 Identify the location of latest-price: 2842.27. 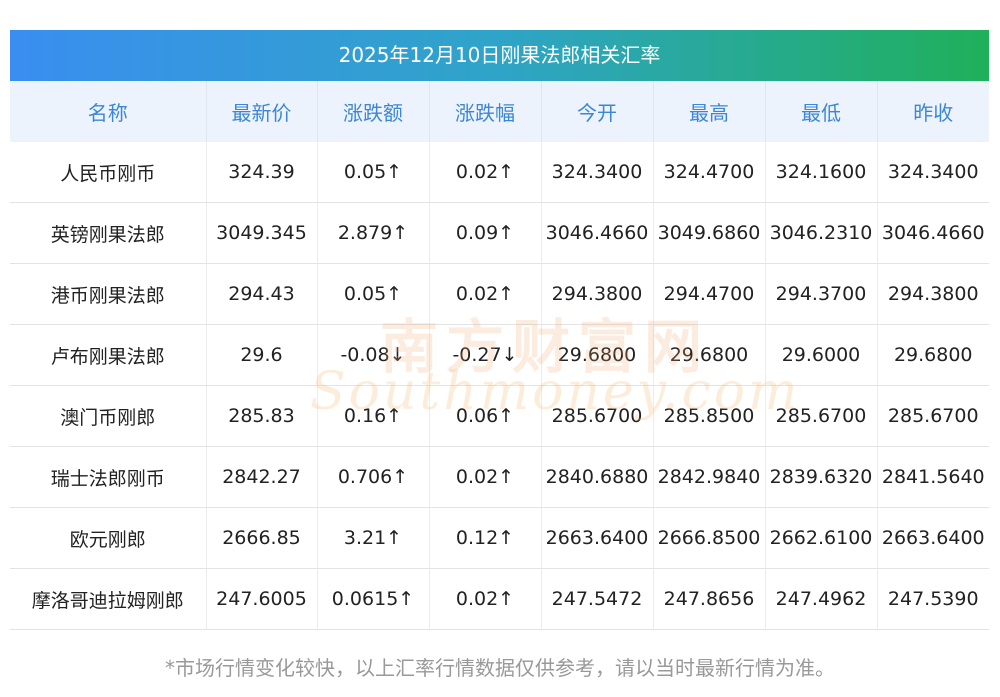
(262, 477).